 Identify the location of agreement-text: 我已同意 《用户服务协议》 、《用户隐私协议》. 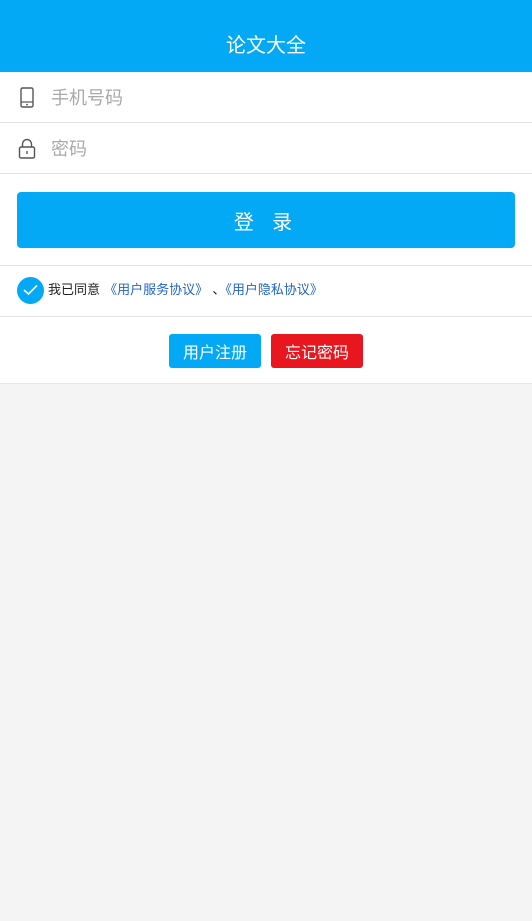
(185, 291).